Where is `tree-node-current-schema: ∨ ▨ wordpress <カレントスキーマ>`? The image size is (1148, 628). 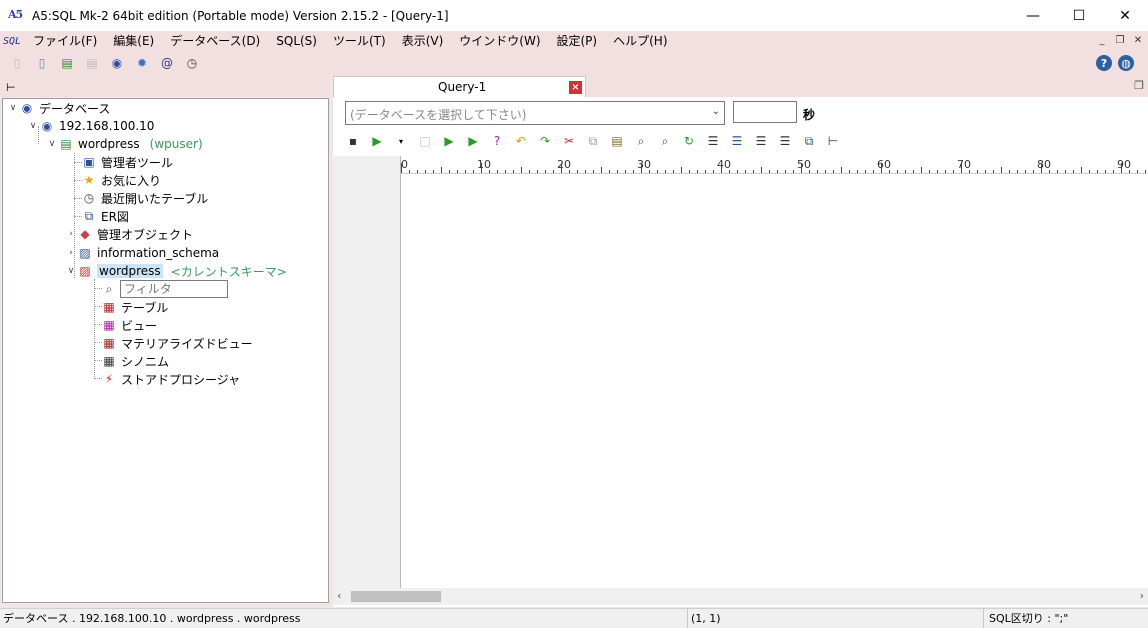 tree-node-current-schema: ∨ ▨ wordpress <カレントスキーマ> is located at coordinates (176, 271).